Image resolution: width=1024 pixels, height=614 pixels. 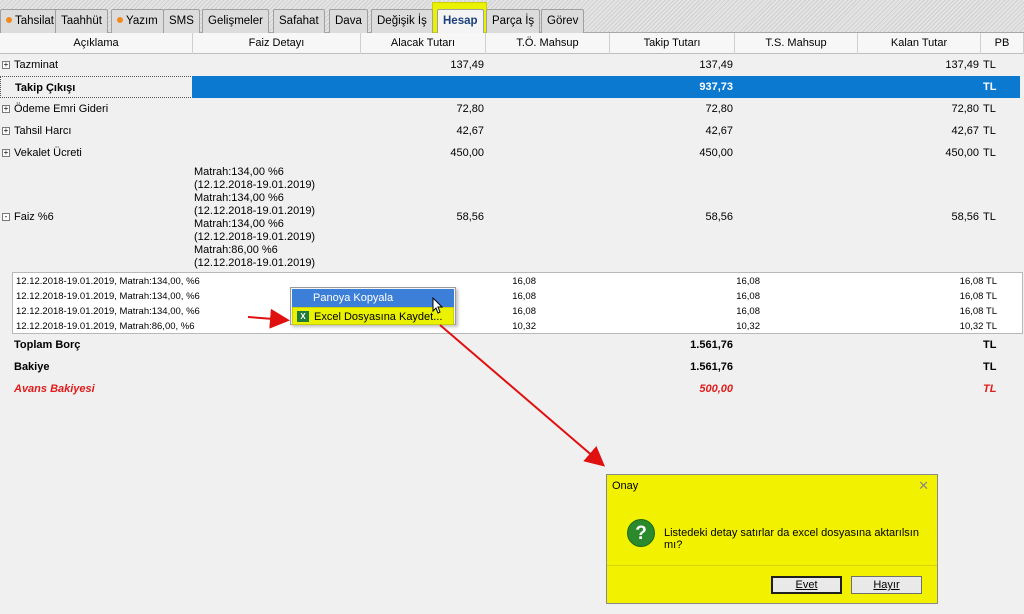 I want to click on row-kalan: 58,56, so click(x=965, y=217).